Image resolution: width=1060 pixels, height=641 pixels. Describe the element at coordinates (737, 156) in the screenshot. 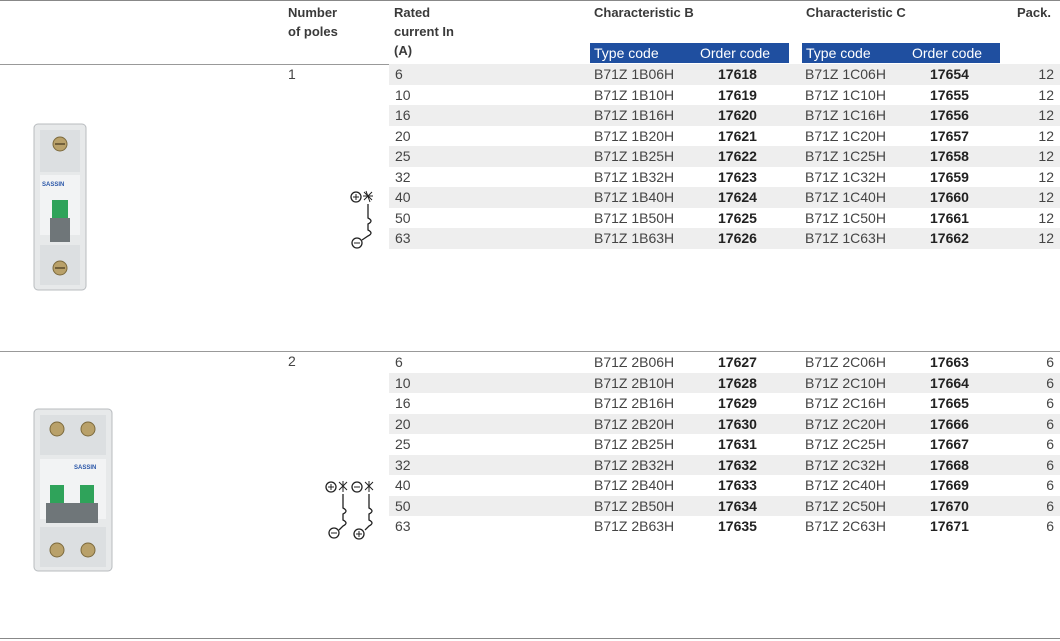

I see `order-code-b: 17622` at that location.